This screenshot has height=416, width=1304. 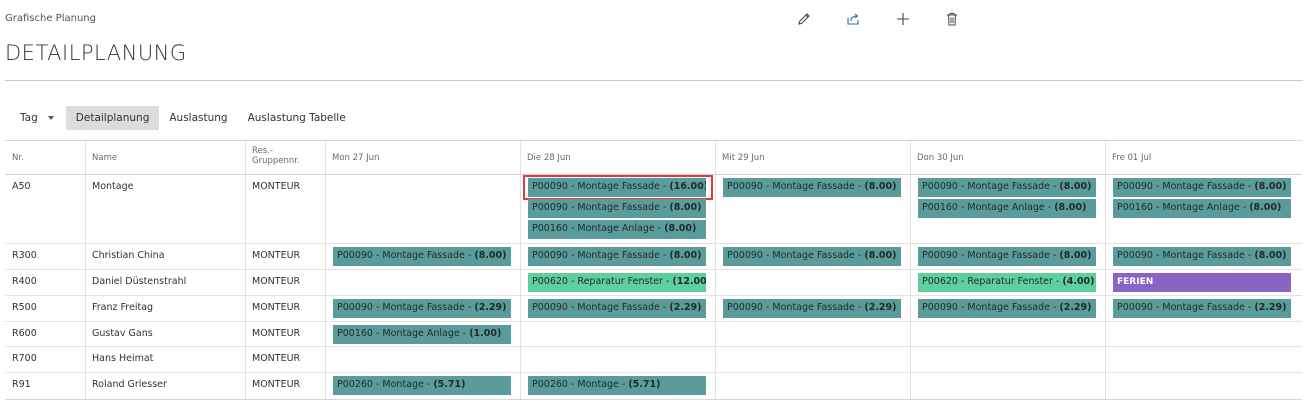 I want to click on plus-icon, so click(x=903, y=19).